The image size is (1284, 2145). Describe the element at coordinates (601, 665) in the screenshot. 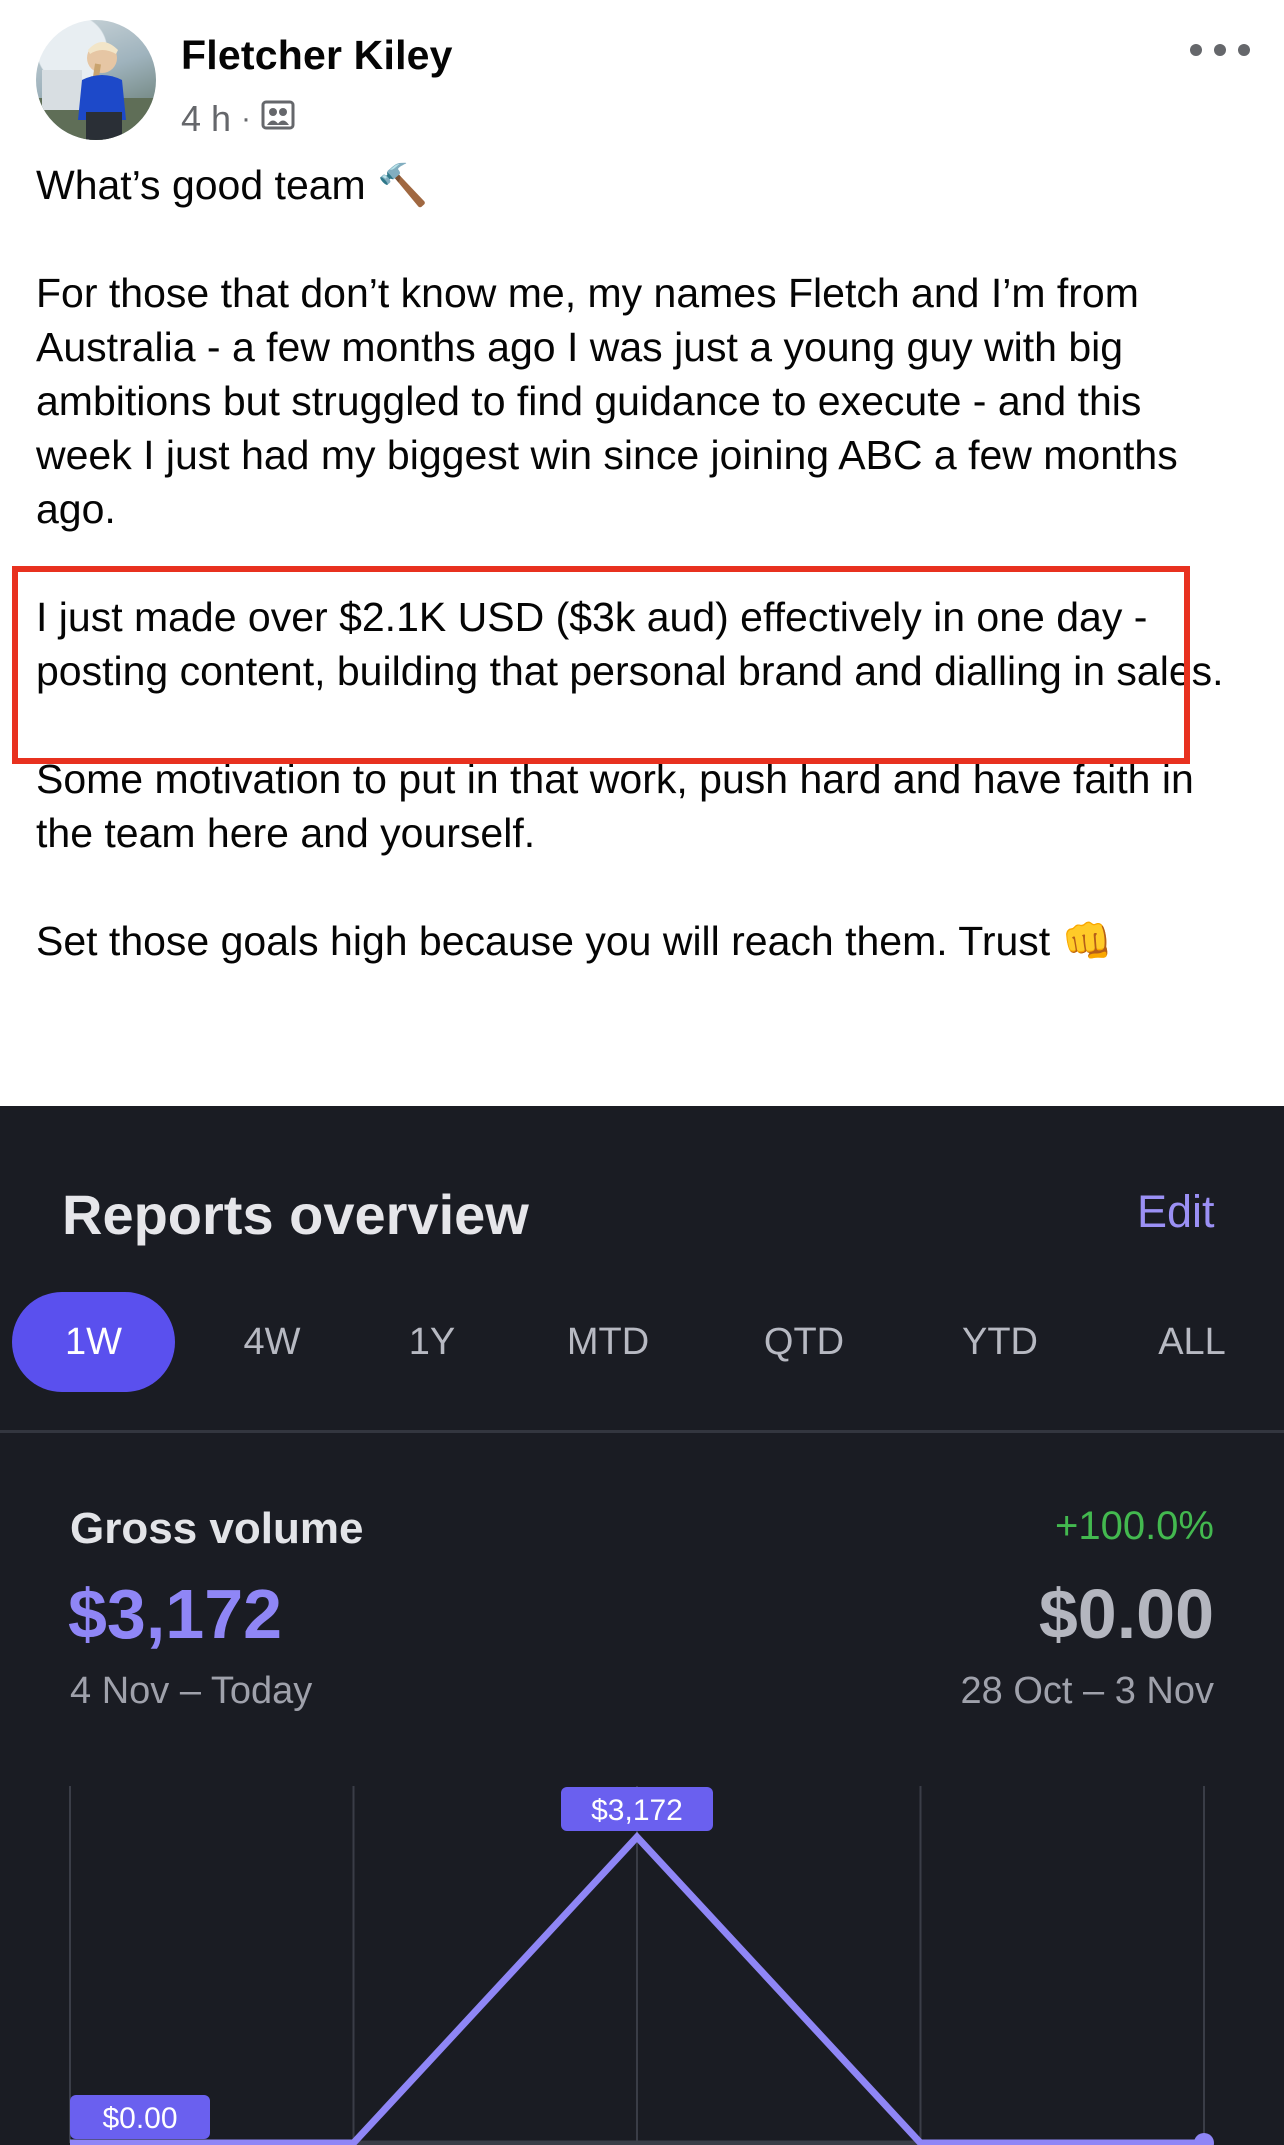

I see `red-highlight-box` at that location.